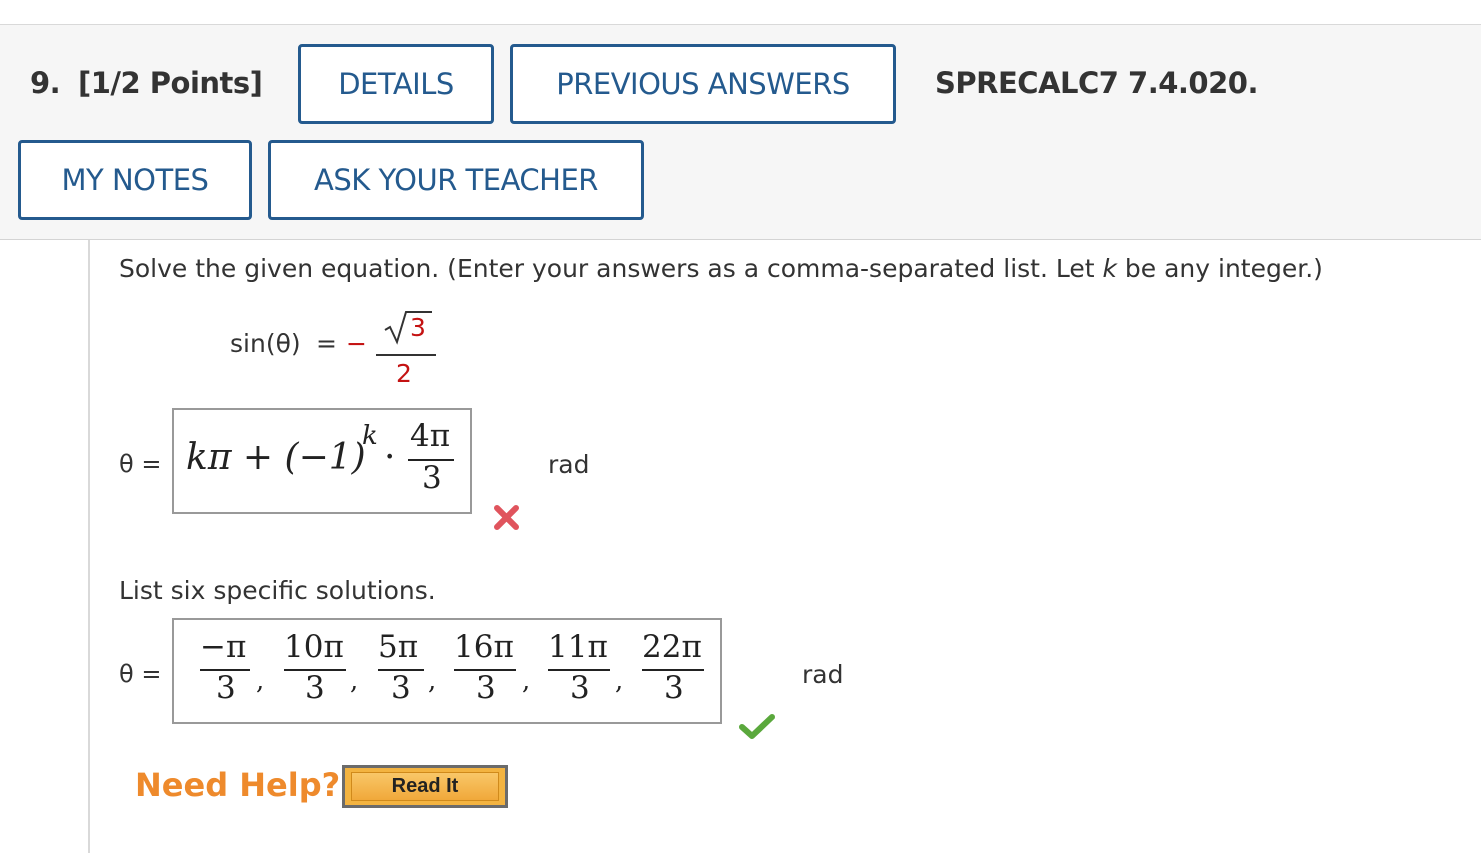  Describe the element at coordinates (578, 647) in the screenshot. I see `solution-5-numerator: 11π` at that location.